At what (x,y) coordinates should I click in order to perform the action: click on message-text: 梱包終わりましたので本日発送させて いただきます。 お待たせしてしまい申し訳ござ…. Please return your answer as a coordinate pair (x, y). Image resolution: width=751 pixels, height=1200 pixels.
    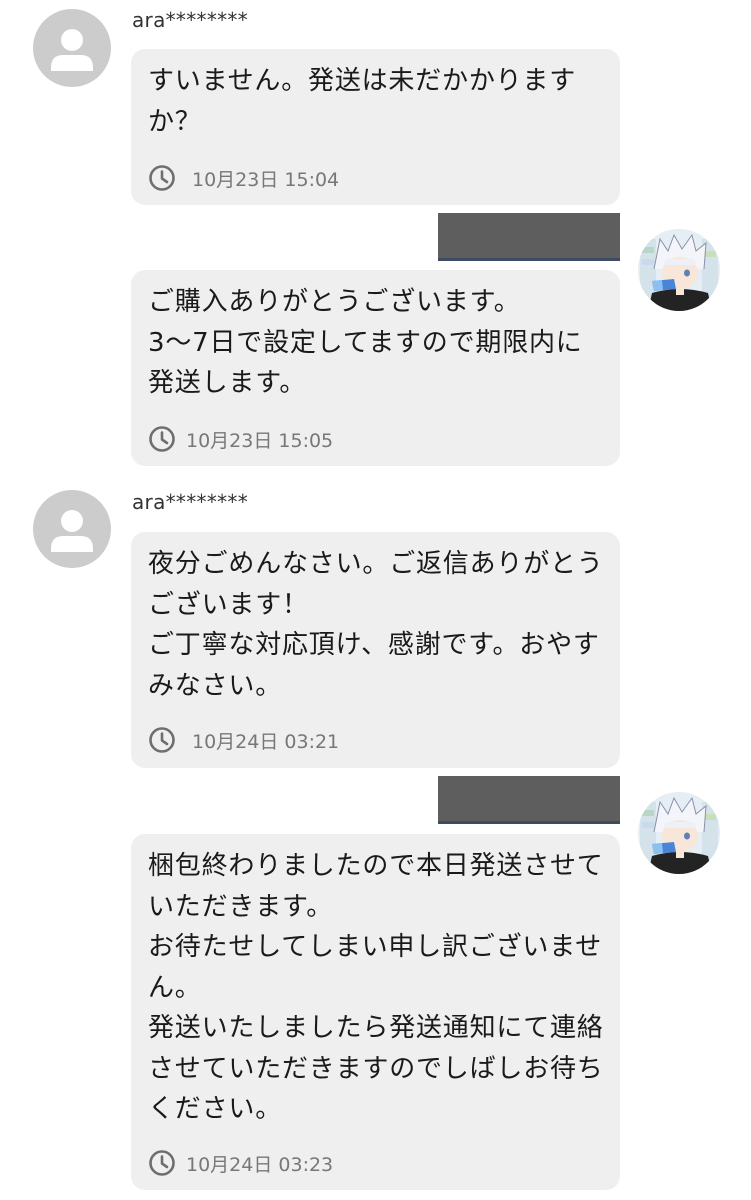
    Looking at the image, I should click on (376, 987).